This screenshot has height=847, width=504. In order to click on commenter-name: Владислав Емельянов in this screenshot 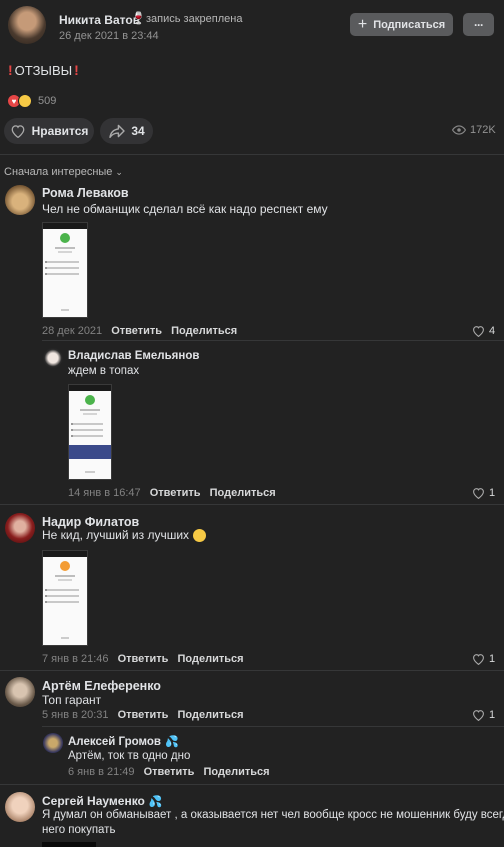, I will do `click(133, 356)`.